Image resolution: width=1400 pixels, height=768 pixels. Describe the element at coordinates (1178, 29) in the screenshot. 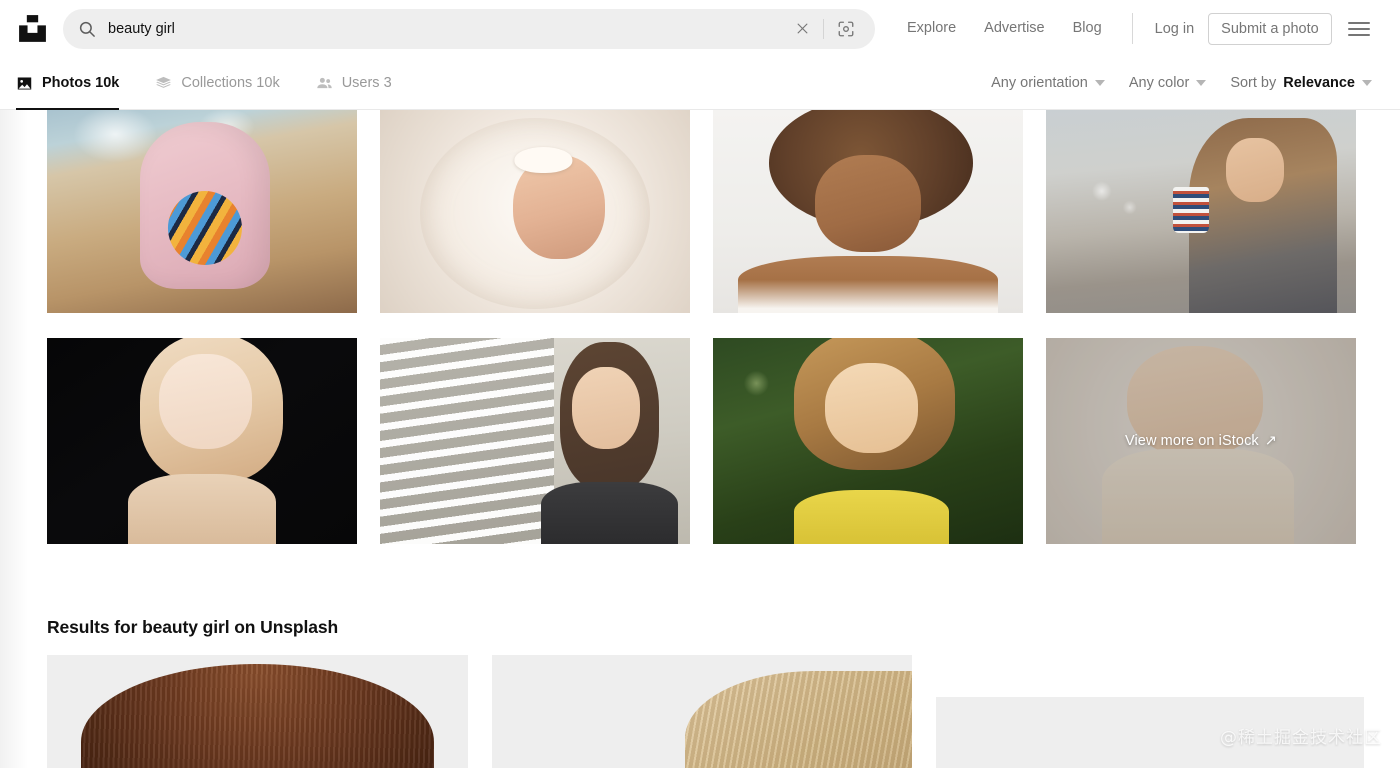

I see `login-link: Log in` at that location.